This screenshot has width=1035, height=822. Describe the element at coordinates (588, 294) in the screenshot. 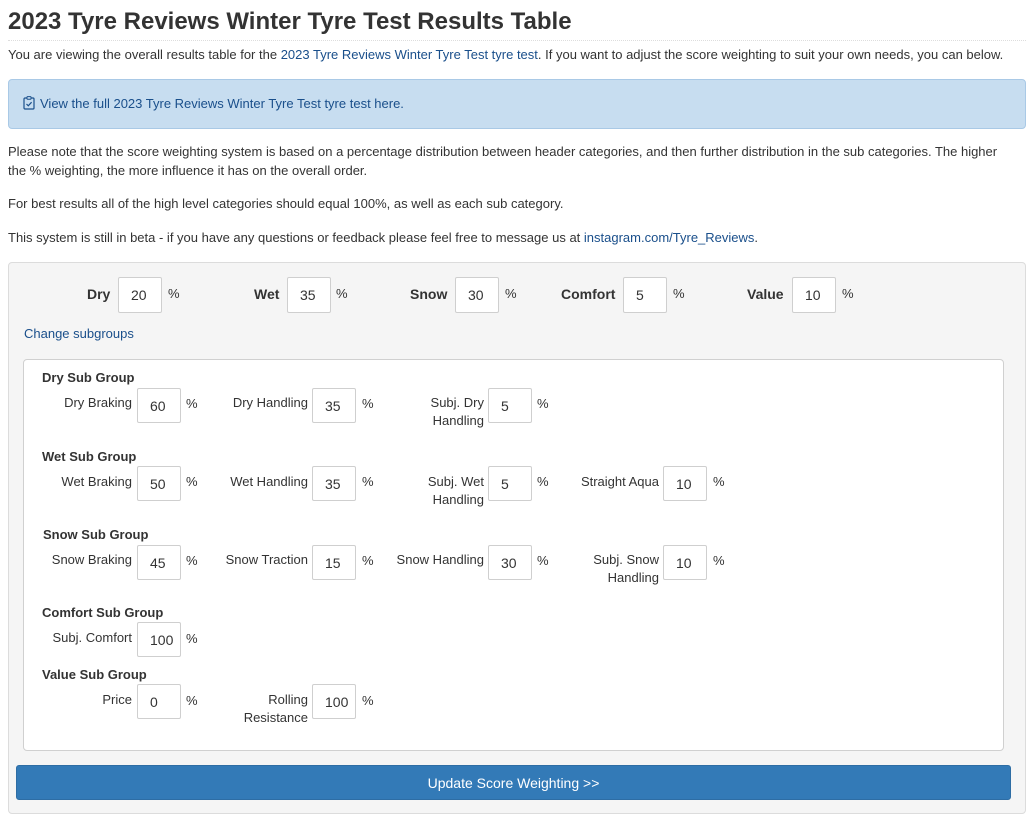

I see `comfort-label: Comfort` at that location.